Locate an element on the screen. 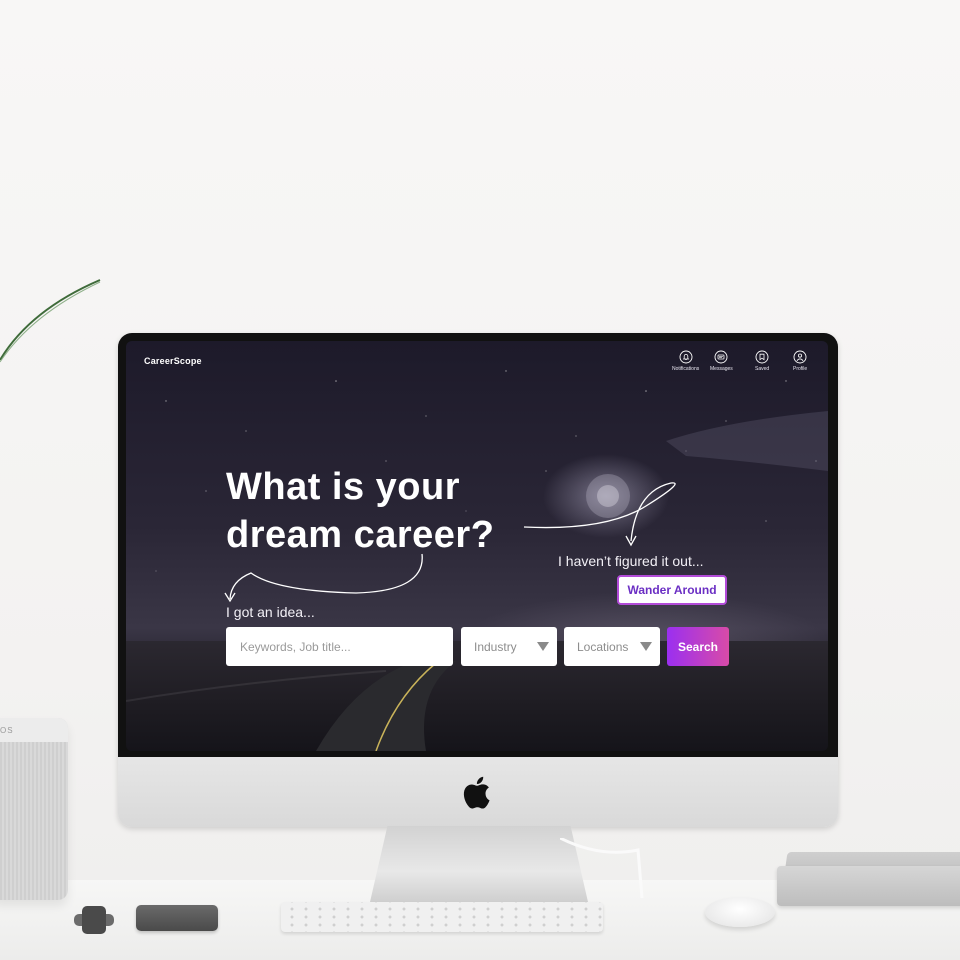 The height and width of the screenshot is (960, 960). locations-select: Locations is located at coordinates (612, 646).